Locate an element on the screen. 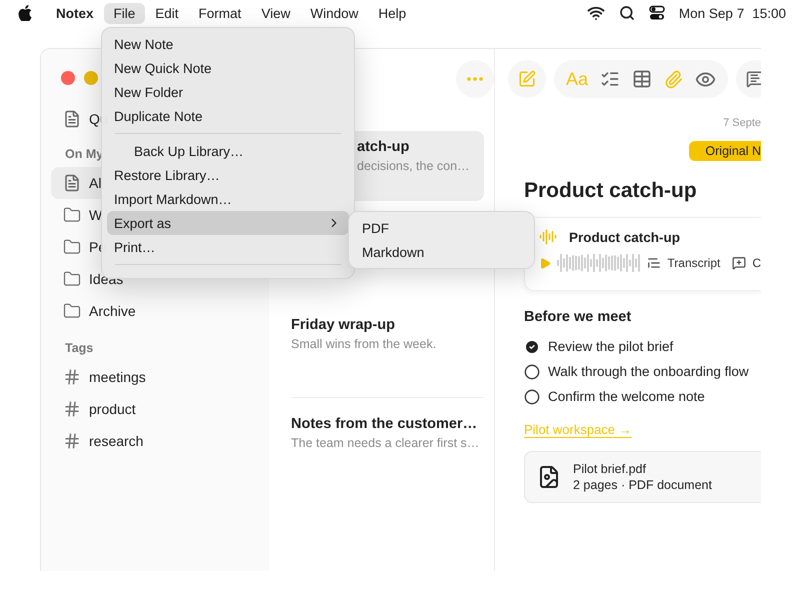  checklist-item: Confirm the welcome note is located at coordinates (626, 396).